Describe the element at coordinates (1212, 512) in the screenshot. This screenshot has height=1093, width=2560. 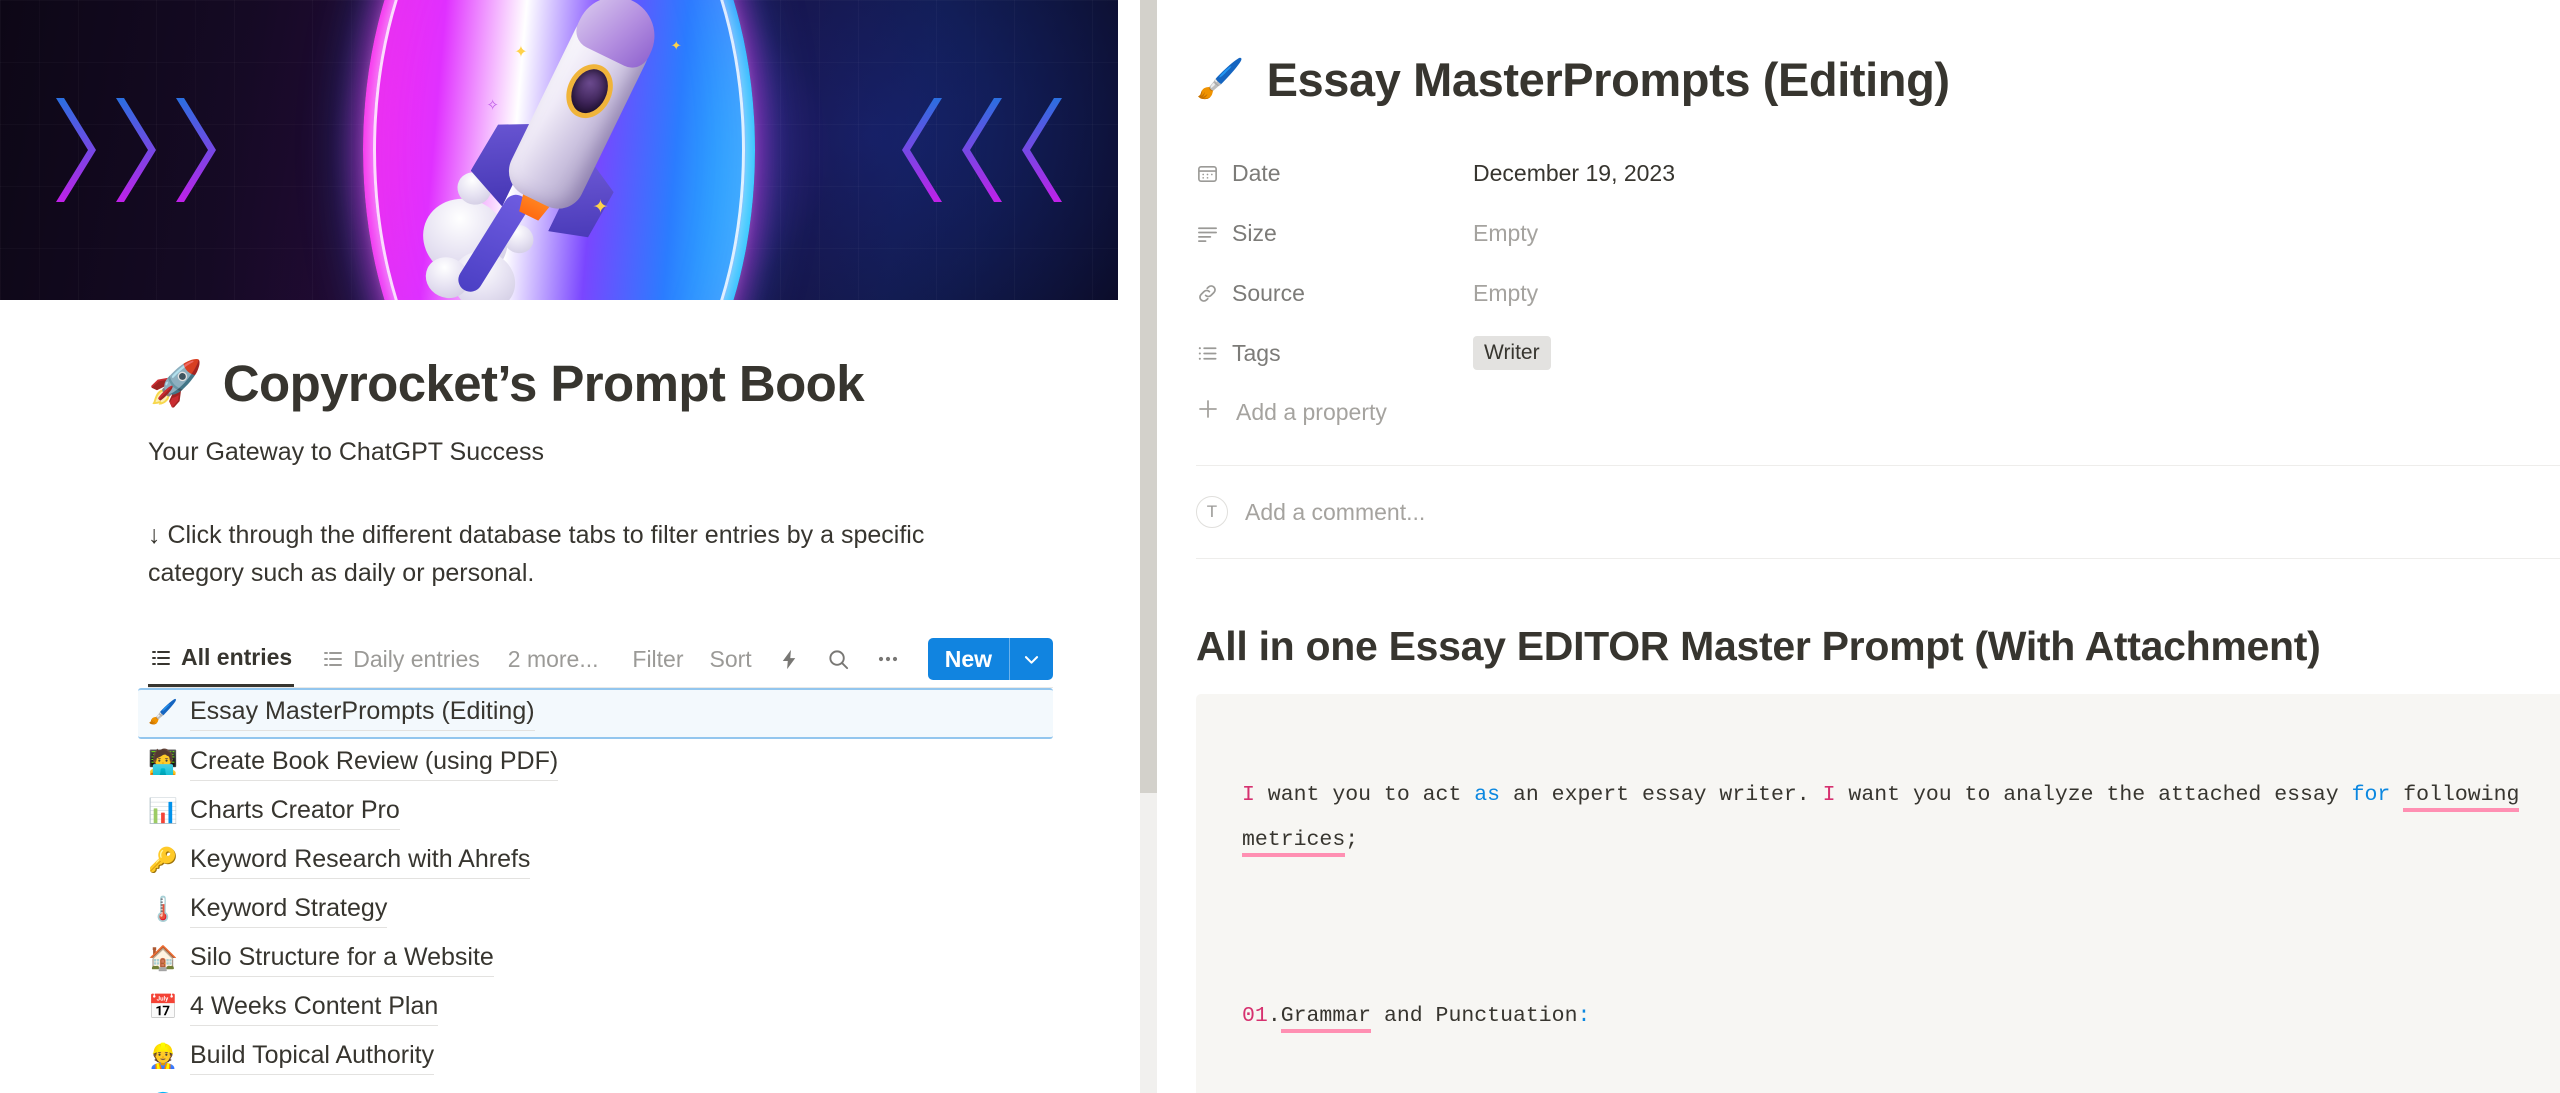
I see `avatar: T` at that location.